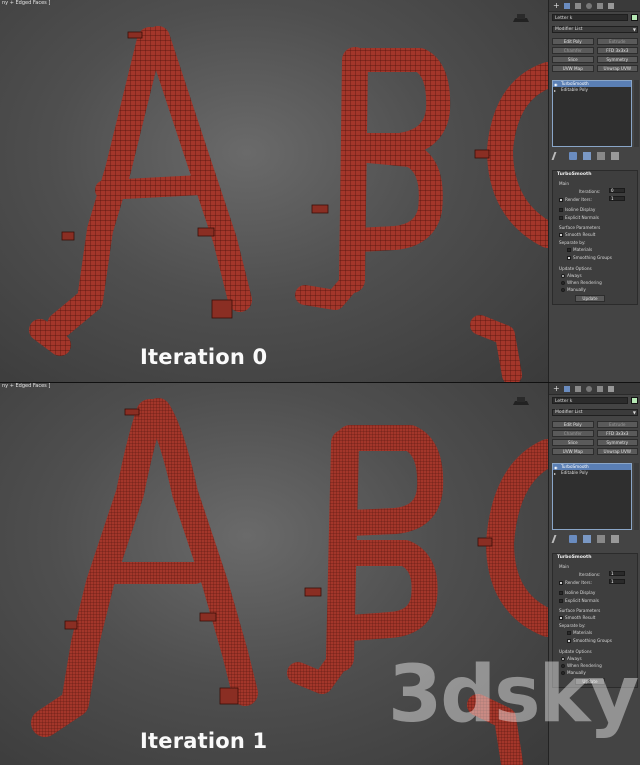  Describe the element at coordinates (634, 29) in the screenshot. I see `chevron-down-icon: ▼` at that location.